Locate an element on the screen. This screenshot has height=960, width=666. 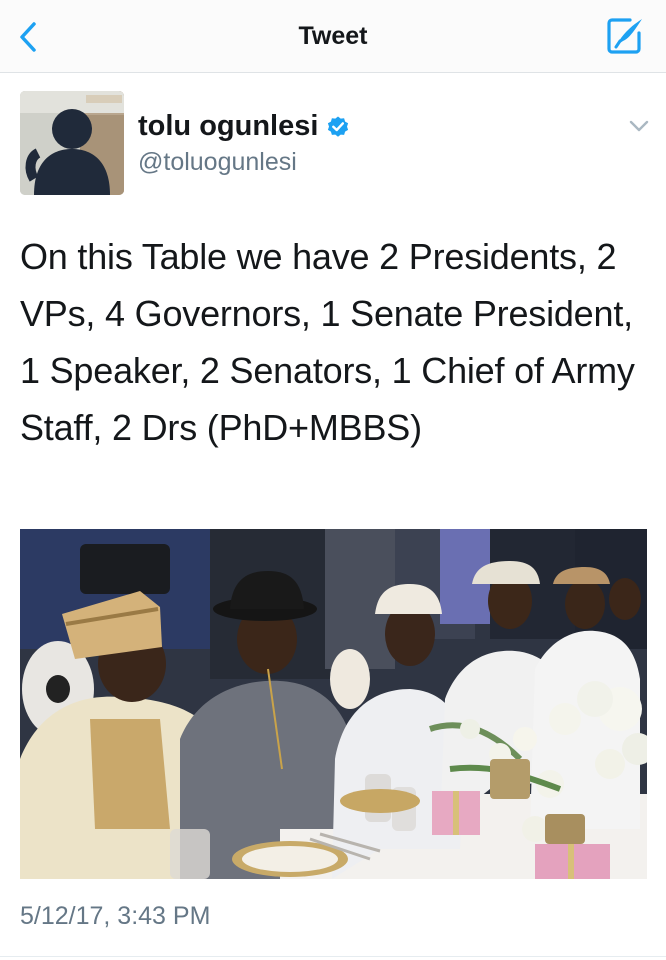
author-name-row: tolu ogunlesi is located at coordinates (244, 126).